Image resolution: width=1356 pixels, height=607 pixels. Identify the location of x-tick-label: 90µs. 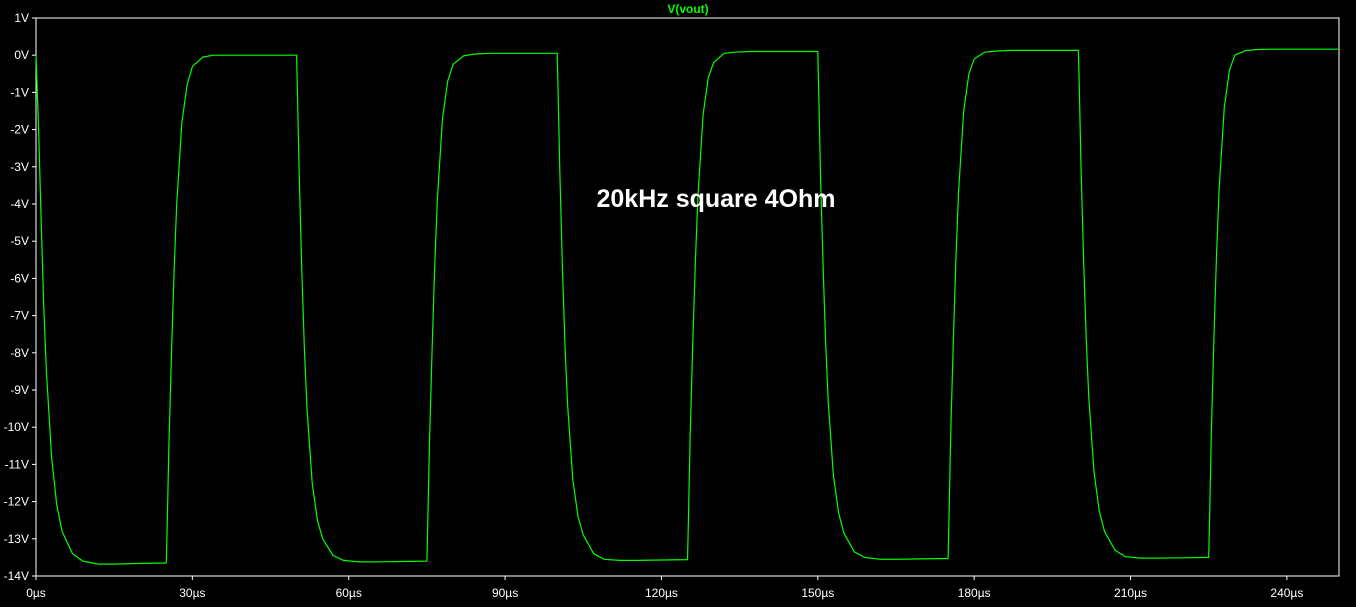
(505, 593).